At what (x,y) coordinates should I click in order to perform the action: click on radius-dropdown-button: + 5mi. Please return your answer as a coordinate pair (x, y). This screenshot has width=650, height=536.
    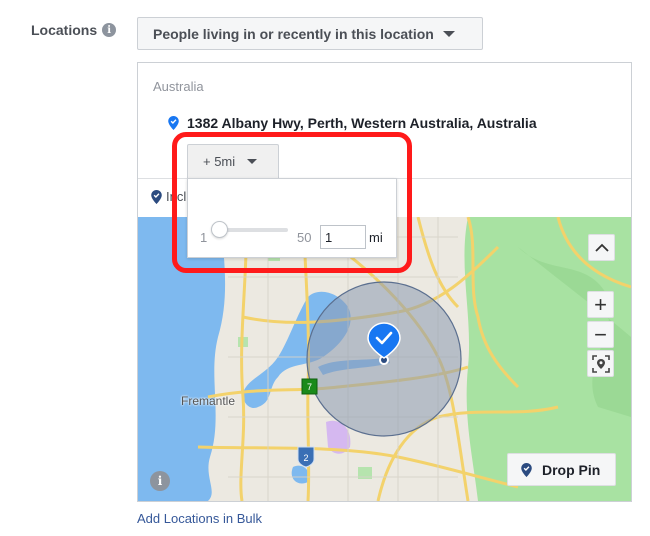
    Looking at the image, I should click on (233, 161).